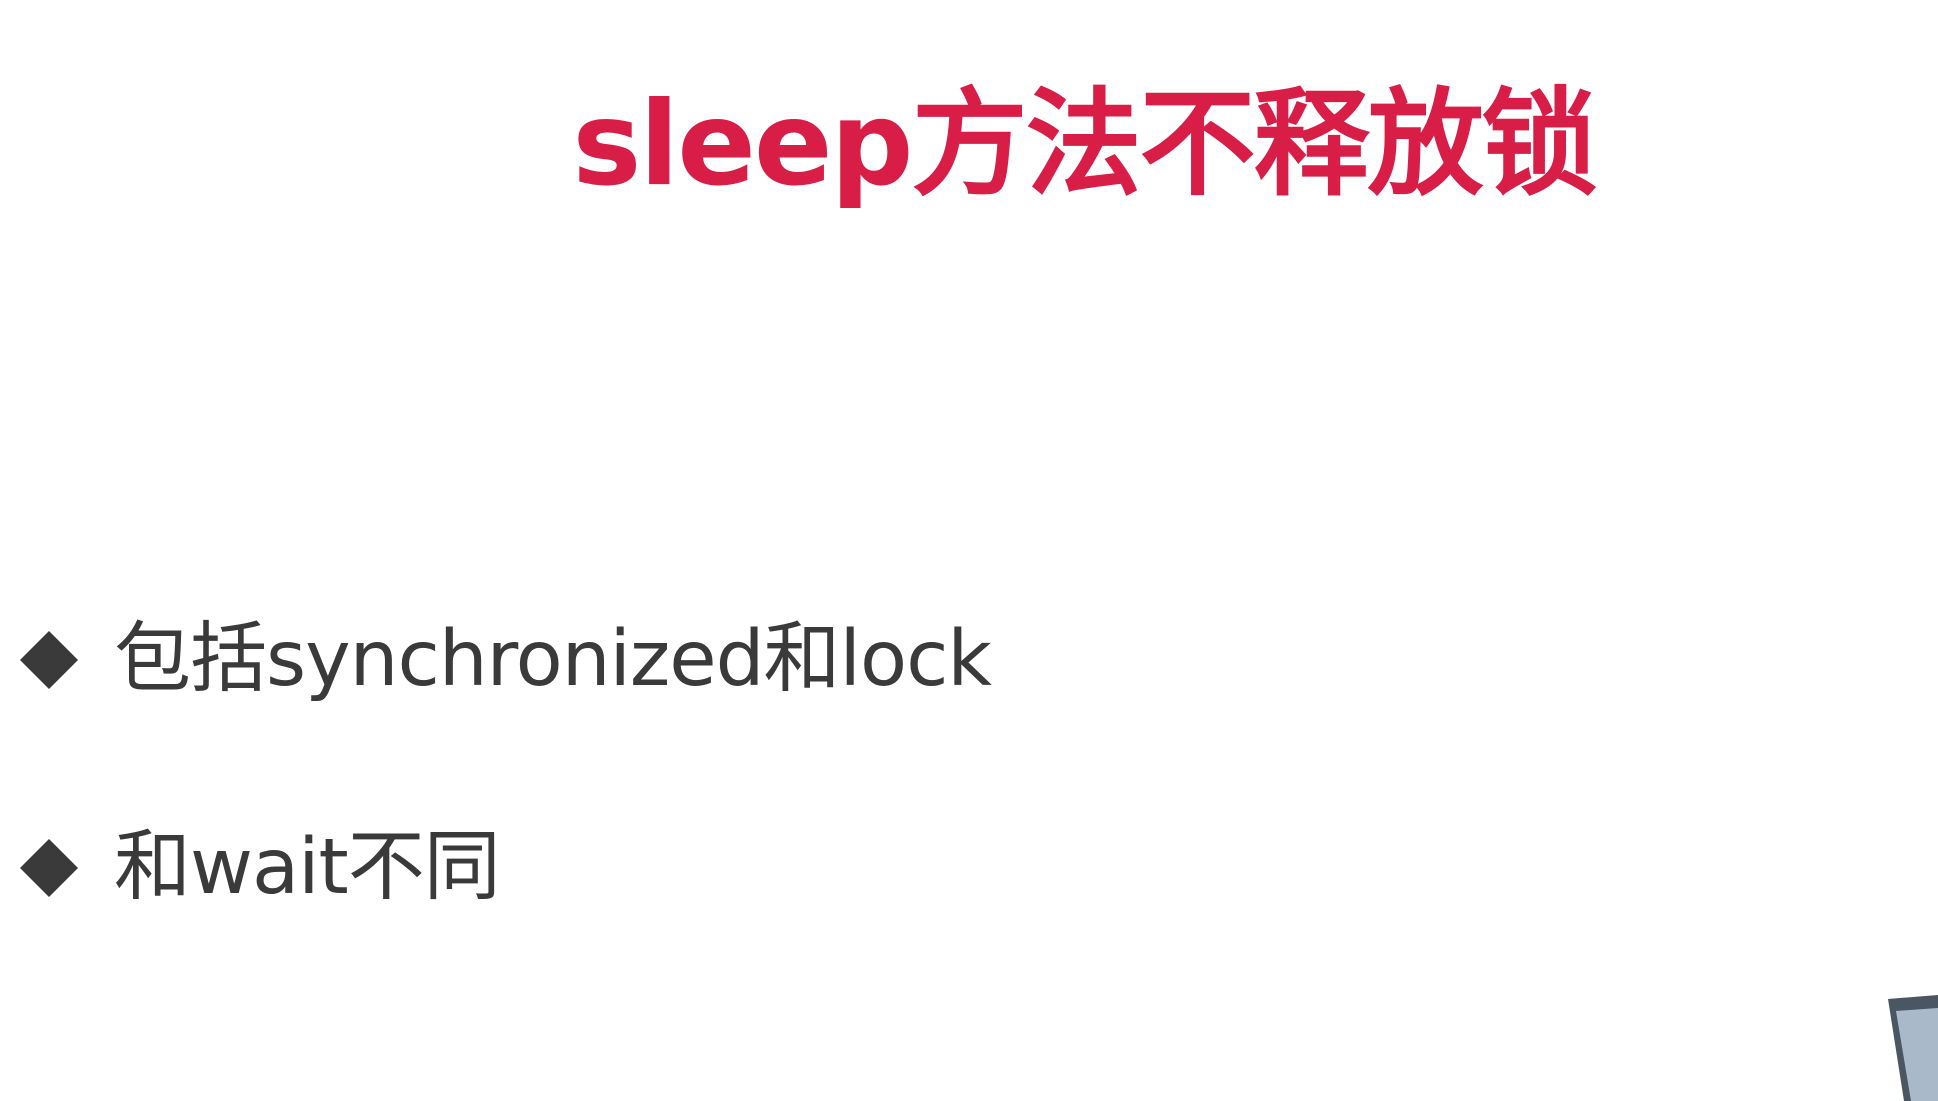 This screenshot has height=1101, width=1938. I want to click on slide-title: sleep方法不释放锁, so click(1084, 144).